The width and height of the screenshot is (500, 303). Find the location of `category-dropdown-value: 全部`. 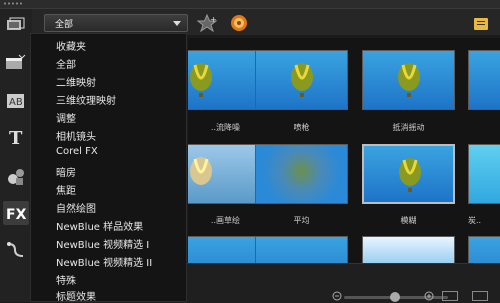

category-dropdown-value: 全部 is located at coordinates (64, 25).